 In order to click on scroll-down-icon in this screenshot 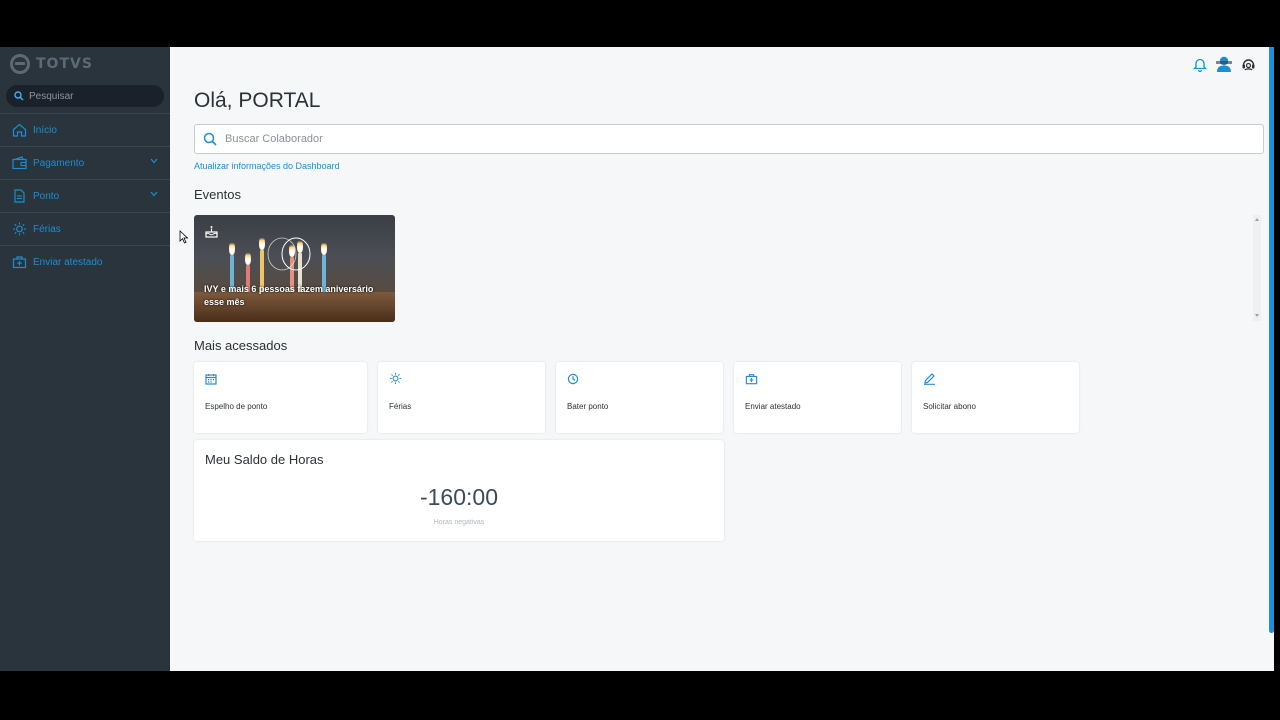, I will do `click(1257, 315)`.